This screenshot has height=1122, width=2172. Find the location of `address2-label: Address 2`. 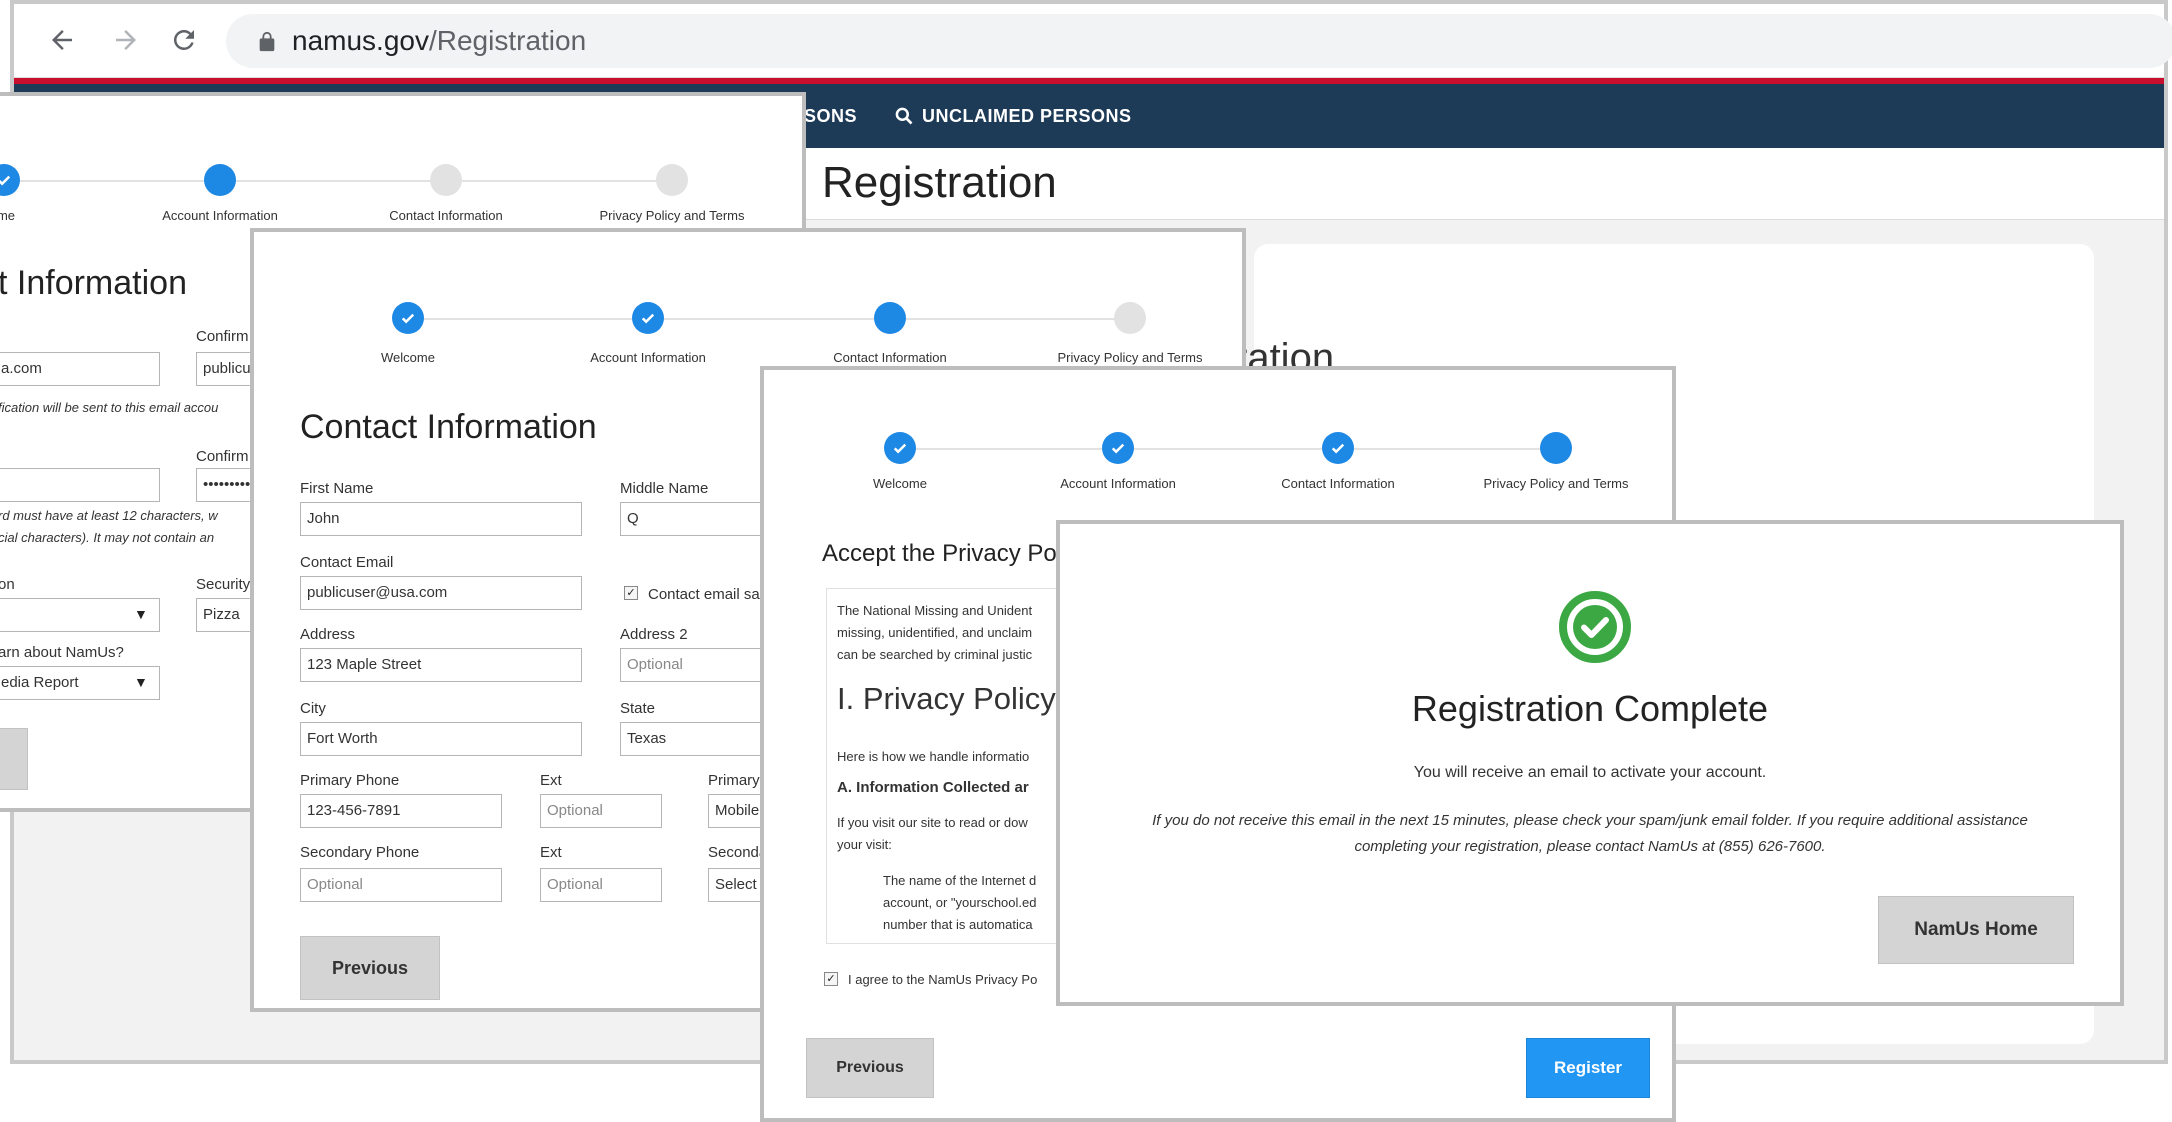

address2-label: Address 2 is located at coordinates (654, 634).